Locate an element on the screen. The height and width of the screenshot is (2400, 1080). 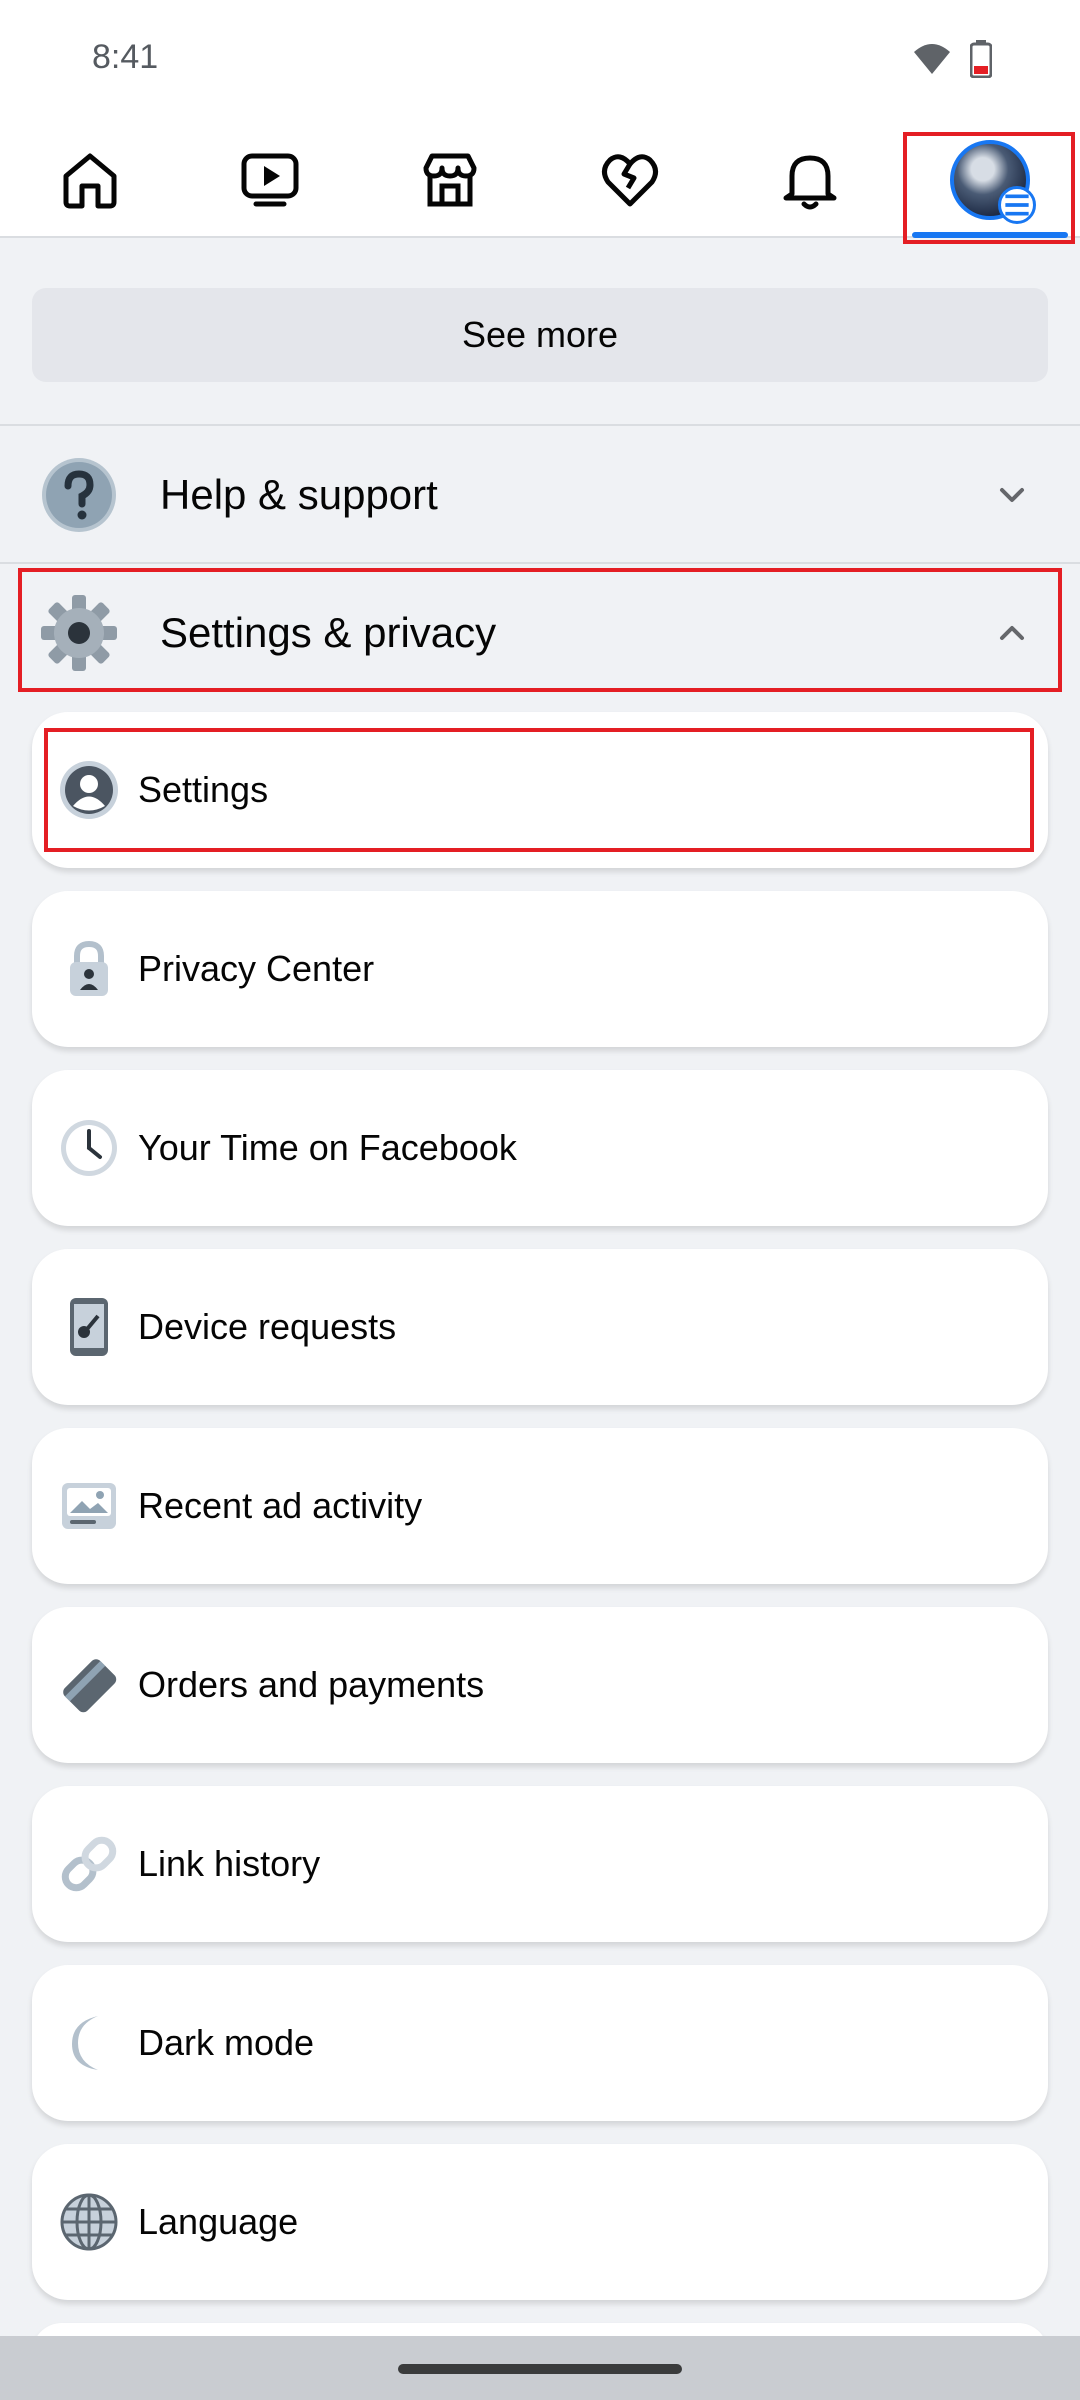
chevron-up-icon is located at coordinates (1012, 633).